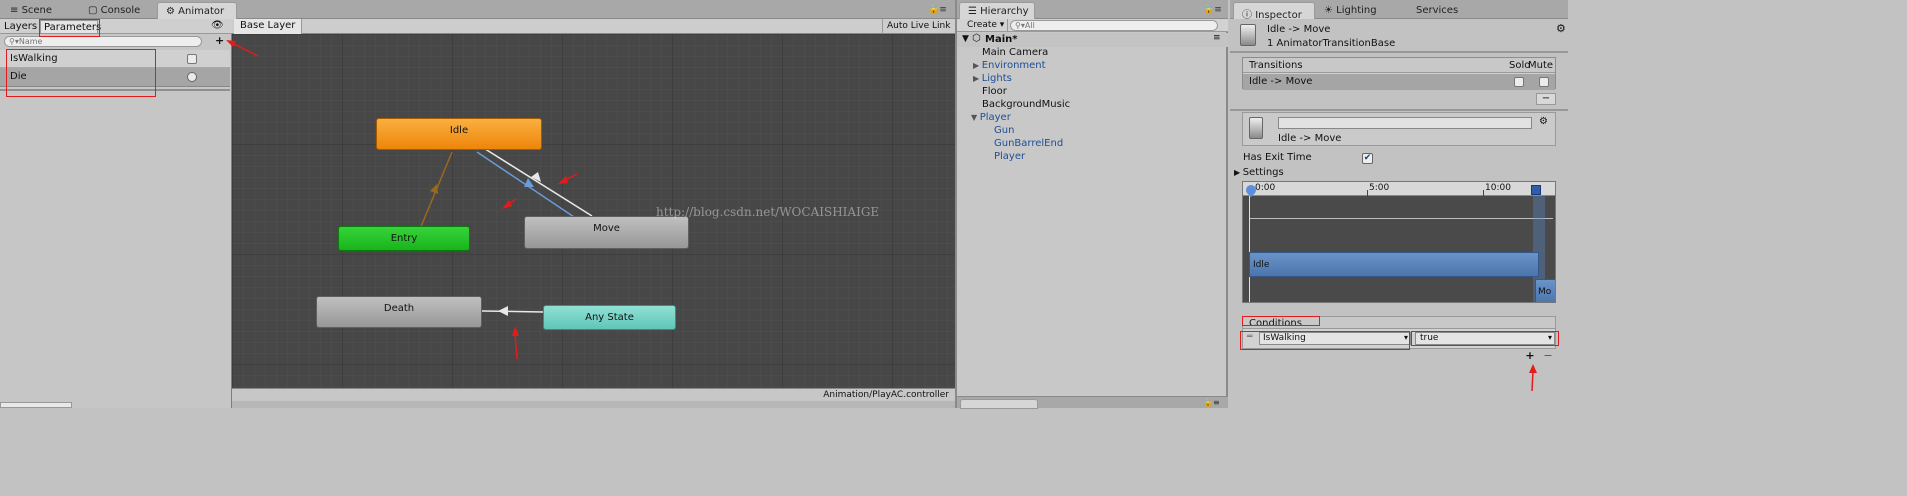  Describe the element at coordinates (477, 9) in the screenshot. I see `animator-window-tabbar: ≡ Scene ▢ Console ⚙ Animator 🔒≡` at that location.